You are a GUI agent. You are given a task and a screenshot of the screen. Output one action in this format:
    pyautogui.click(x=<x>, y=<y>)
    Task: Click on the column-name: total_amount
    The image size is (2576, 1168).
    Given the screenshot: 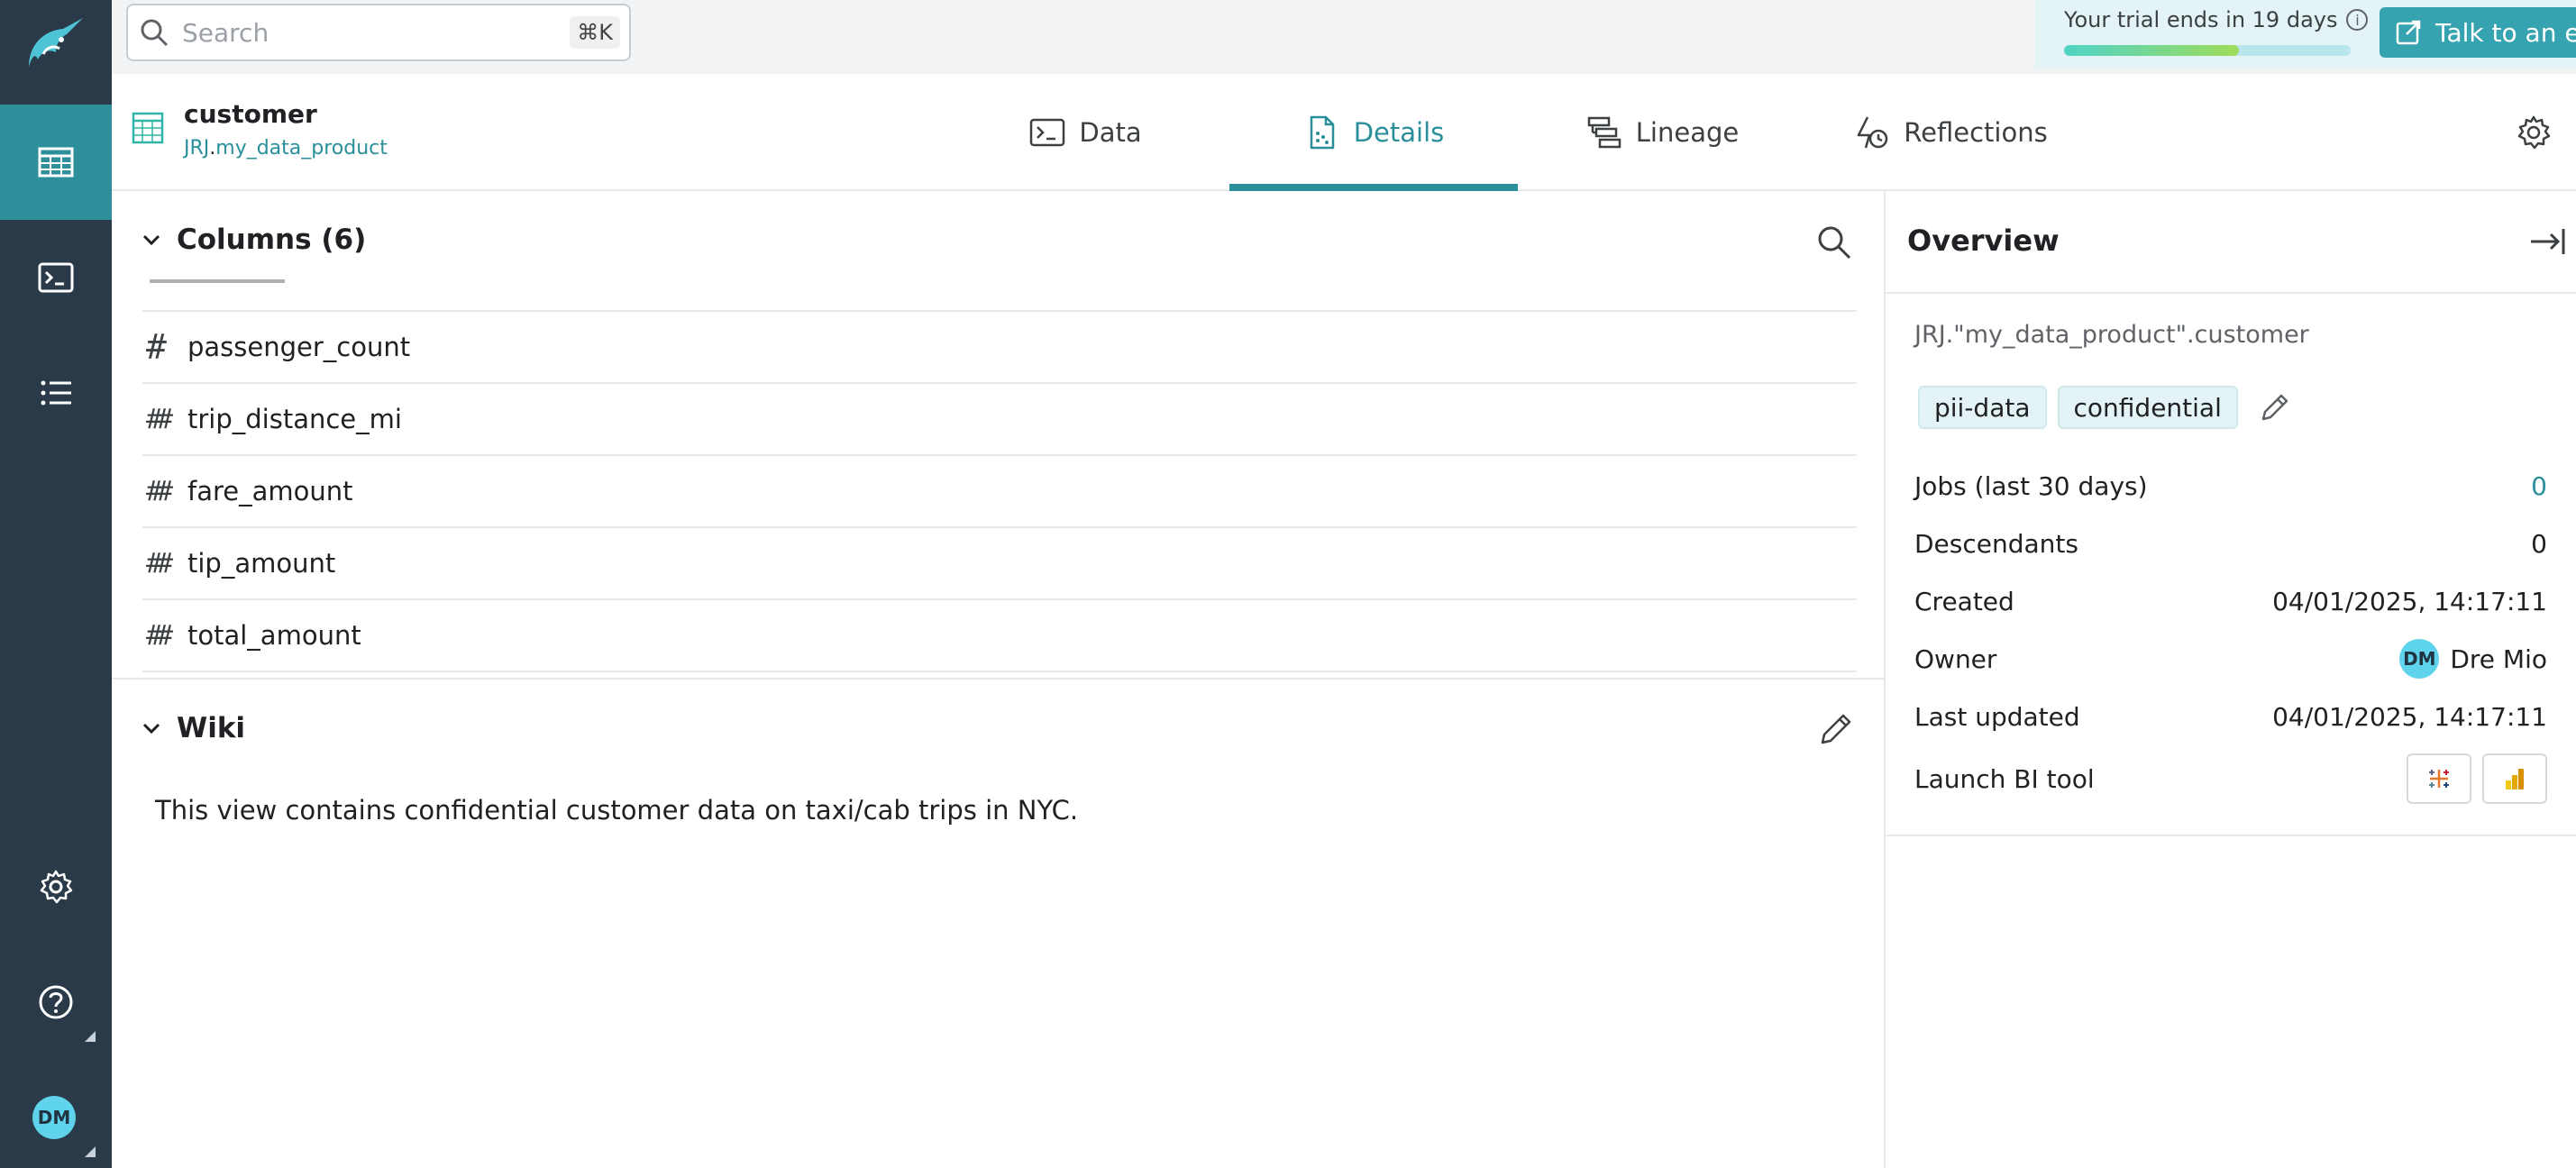 What is the action you would take?
    pyautogui.click(x=274, y=635)
    